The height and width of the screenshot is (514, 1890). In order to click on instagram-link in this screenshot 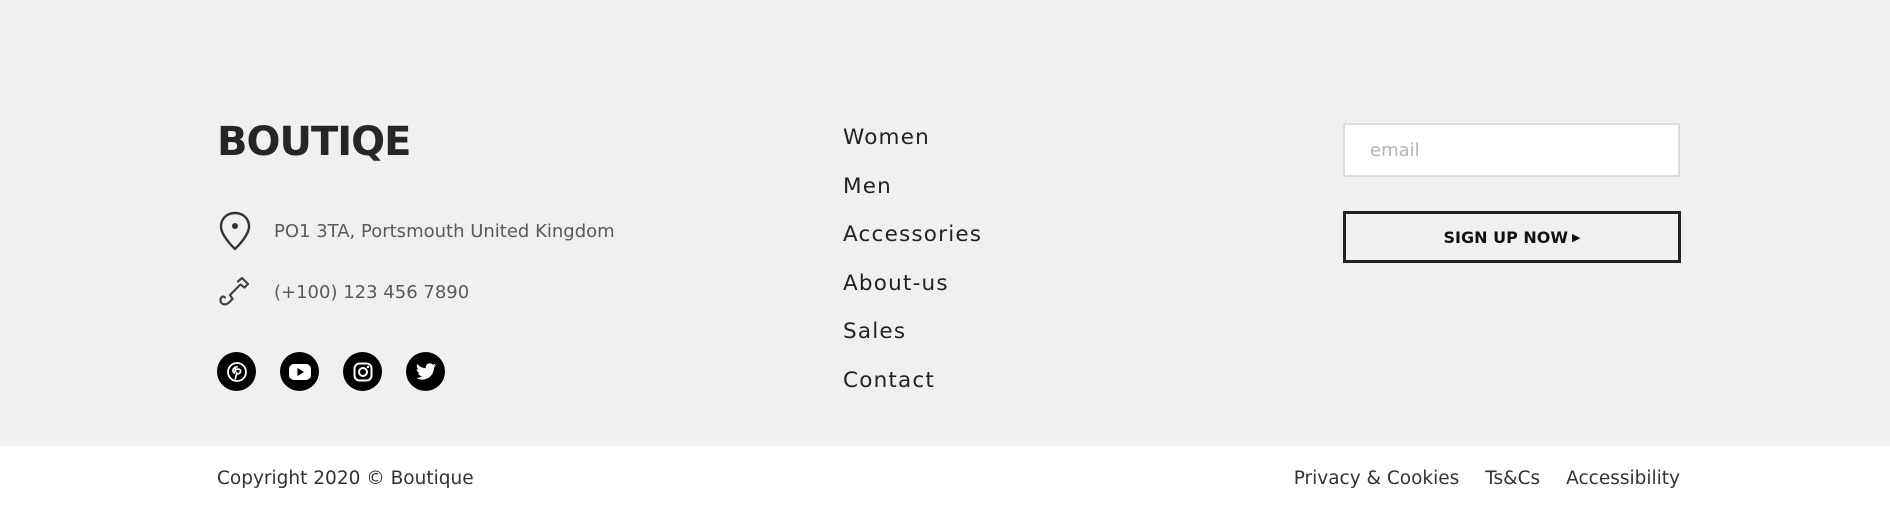, I will do `click(362, 371)`.